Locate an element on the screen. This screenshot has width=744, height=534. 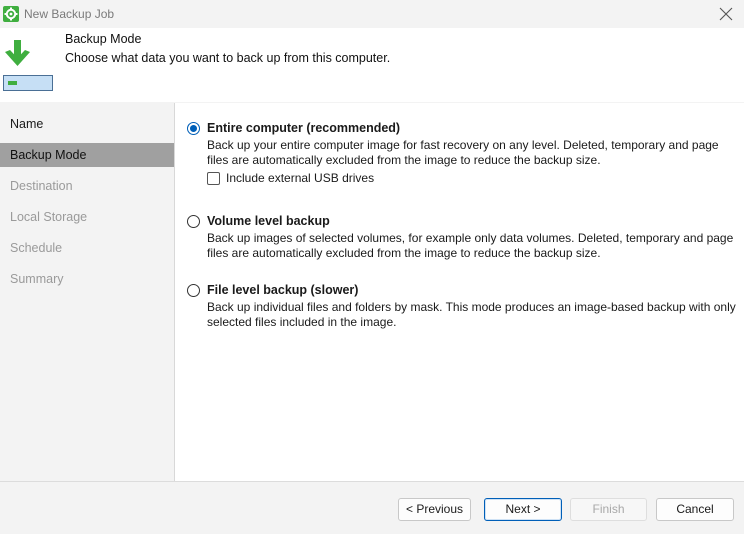
file-level-radio is located at coordinates (193, 290).